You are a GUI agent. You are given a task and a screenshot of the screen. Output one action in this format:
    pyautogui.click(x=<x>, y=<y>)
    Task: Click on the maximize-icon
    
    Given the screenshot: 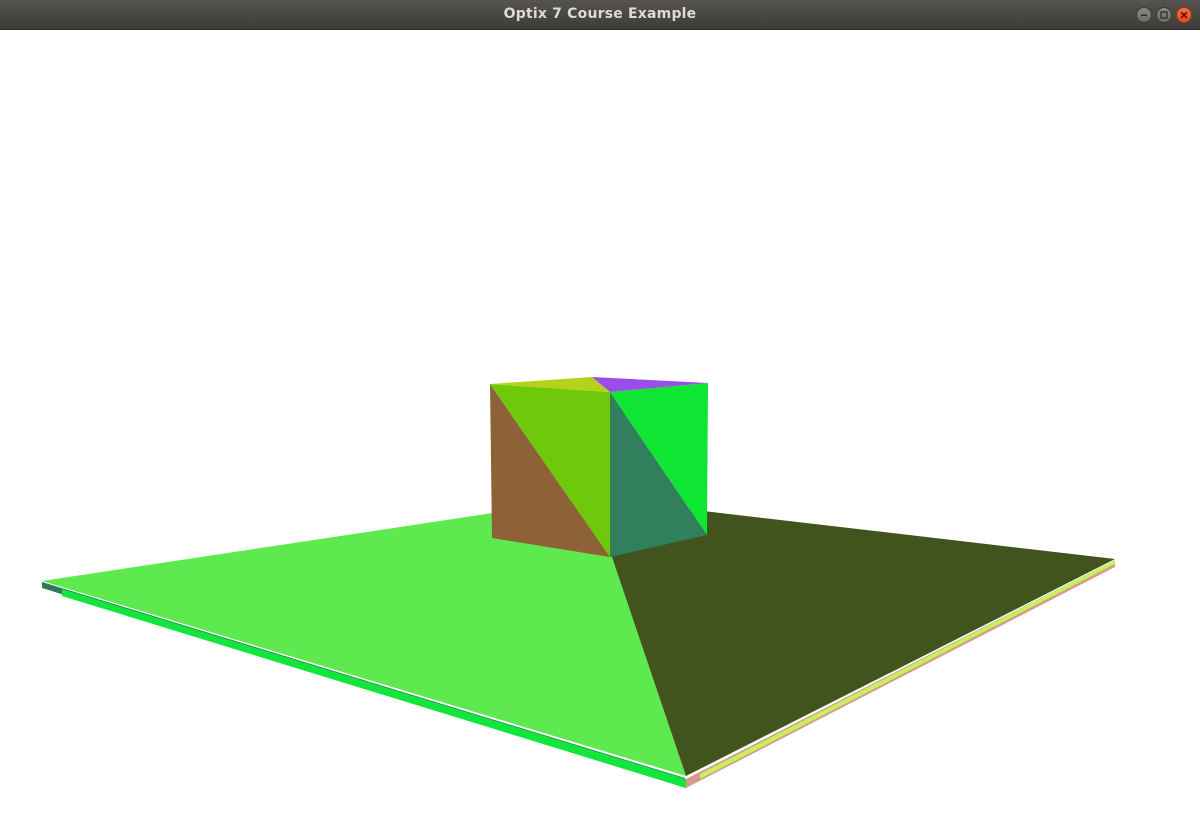 What is the action you would take?
    pyautogui.click(x=1164, y=15)
    